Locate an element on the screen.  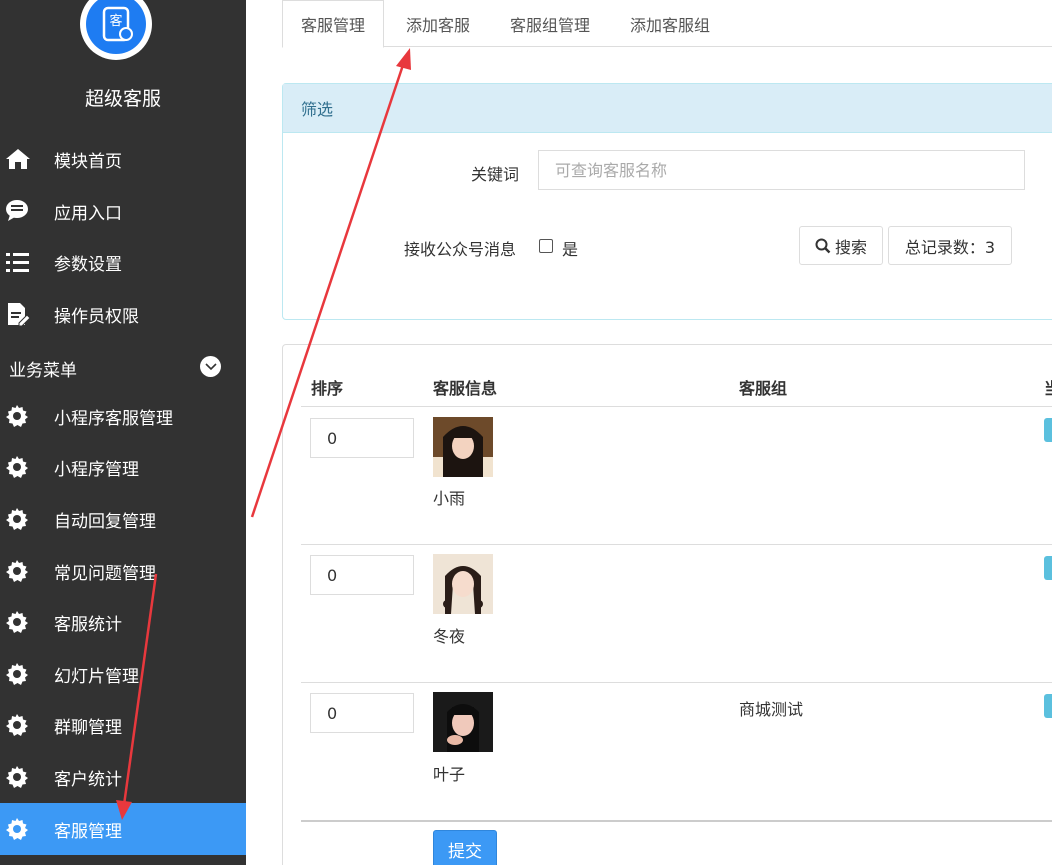
sidebar-item-label: 小程序客服管理 is located at coordinates (113, 418).